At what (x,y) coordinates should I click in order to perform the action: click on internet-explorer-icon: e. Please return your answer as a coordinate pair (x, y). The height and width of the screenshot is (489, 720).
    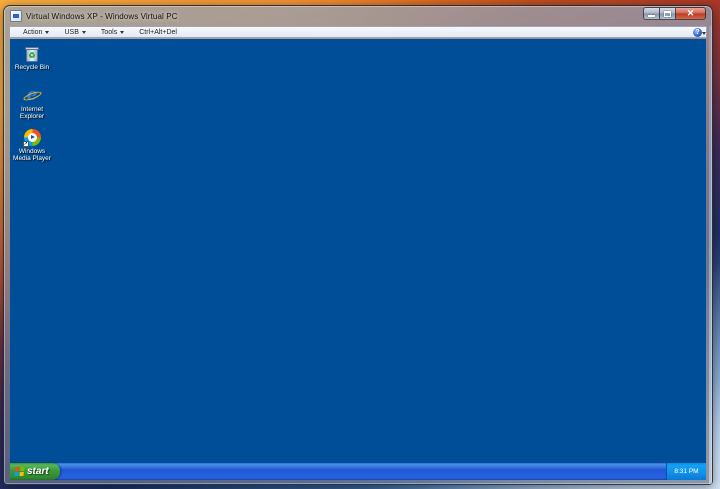
    Looking at the image, I should click on (32, 95).